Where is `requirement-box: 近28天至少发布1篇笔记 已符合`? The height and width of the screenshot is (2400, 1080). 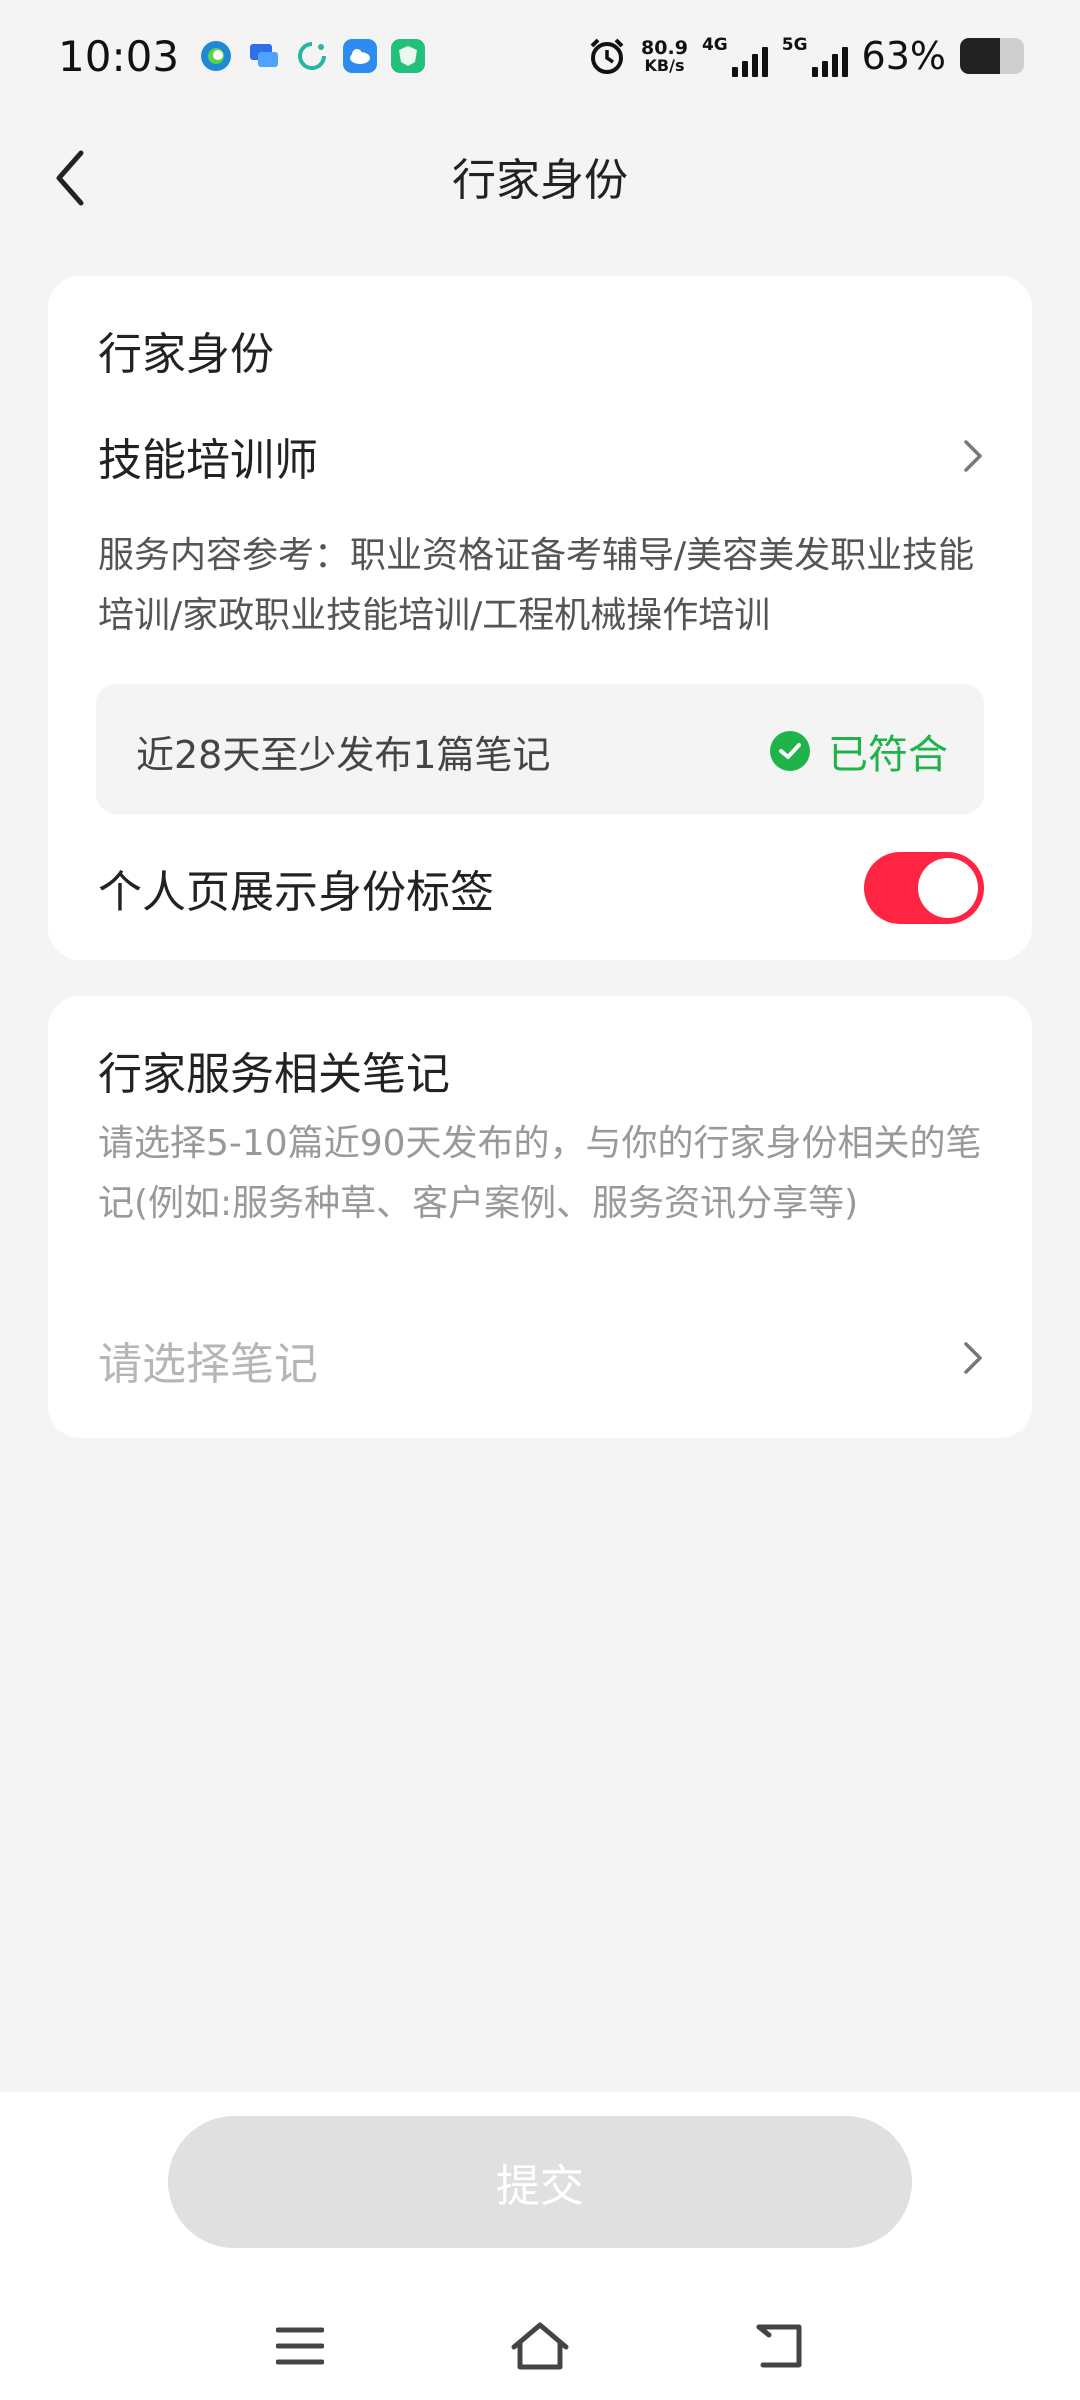 requirement-box: 近28天至少发布1篇笔记 已符合 is located at coordinates (540, 749).